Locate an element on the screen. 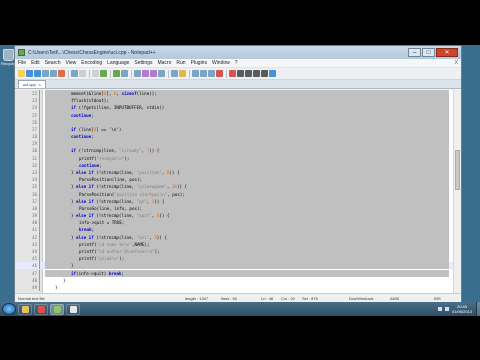 The width and height of the screenshot is (480, 360). taskbar-media is located at coordinates (73, 309).